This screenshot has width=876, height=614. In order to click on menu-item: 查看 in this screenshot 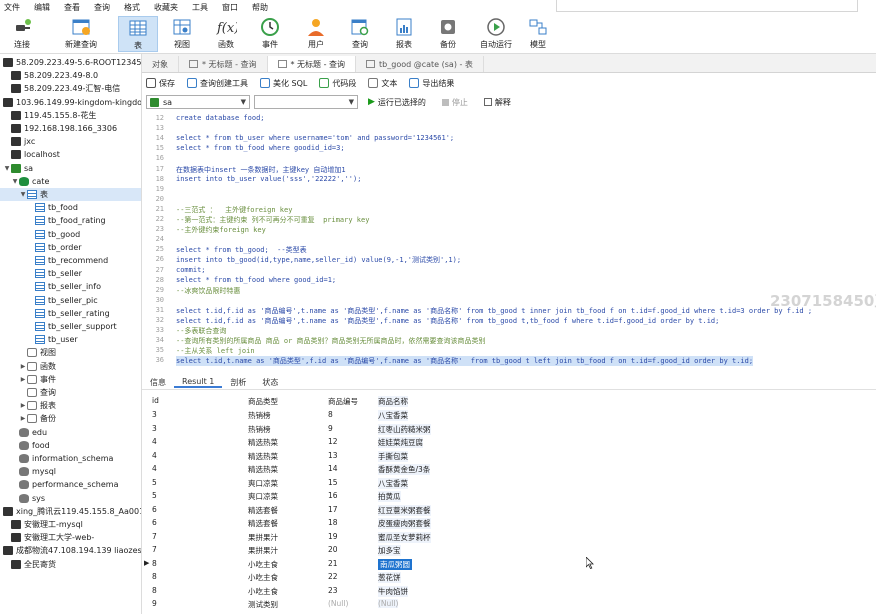, I will do `click(72, 7)`.